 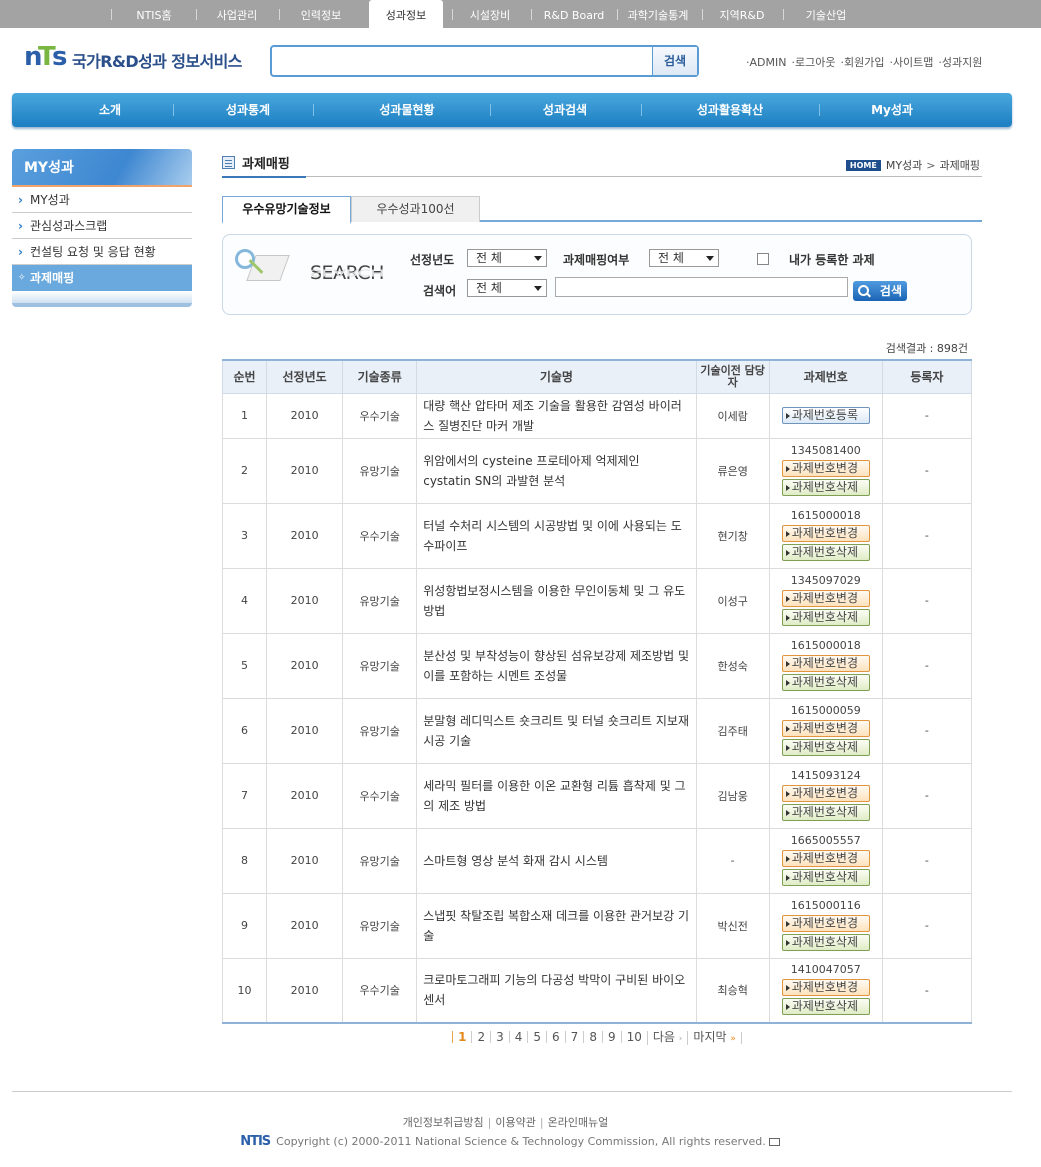 What do you see at coordinates (556, 535) in the screenshot?
I see `cell-tech-name: 터널 수처리 시스템의 시공방법 및 이에 사용되는 도수파이프` at bounding box center [556, 535].